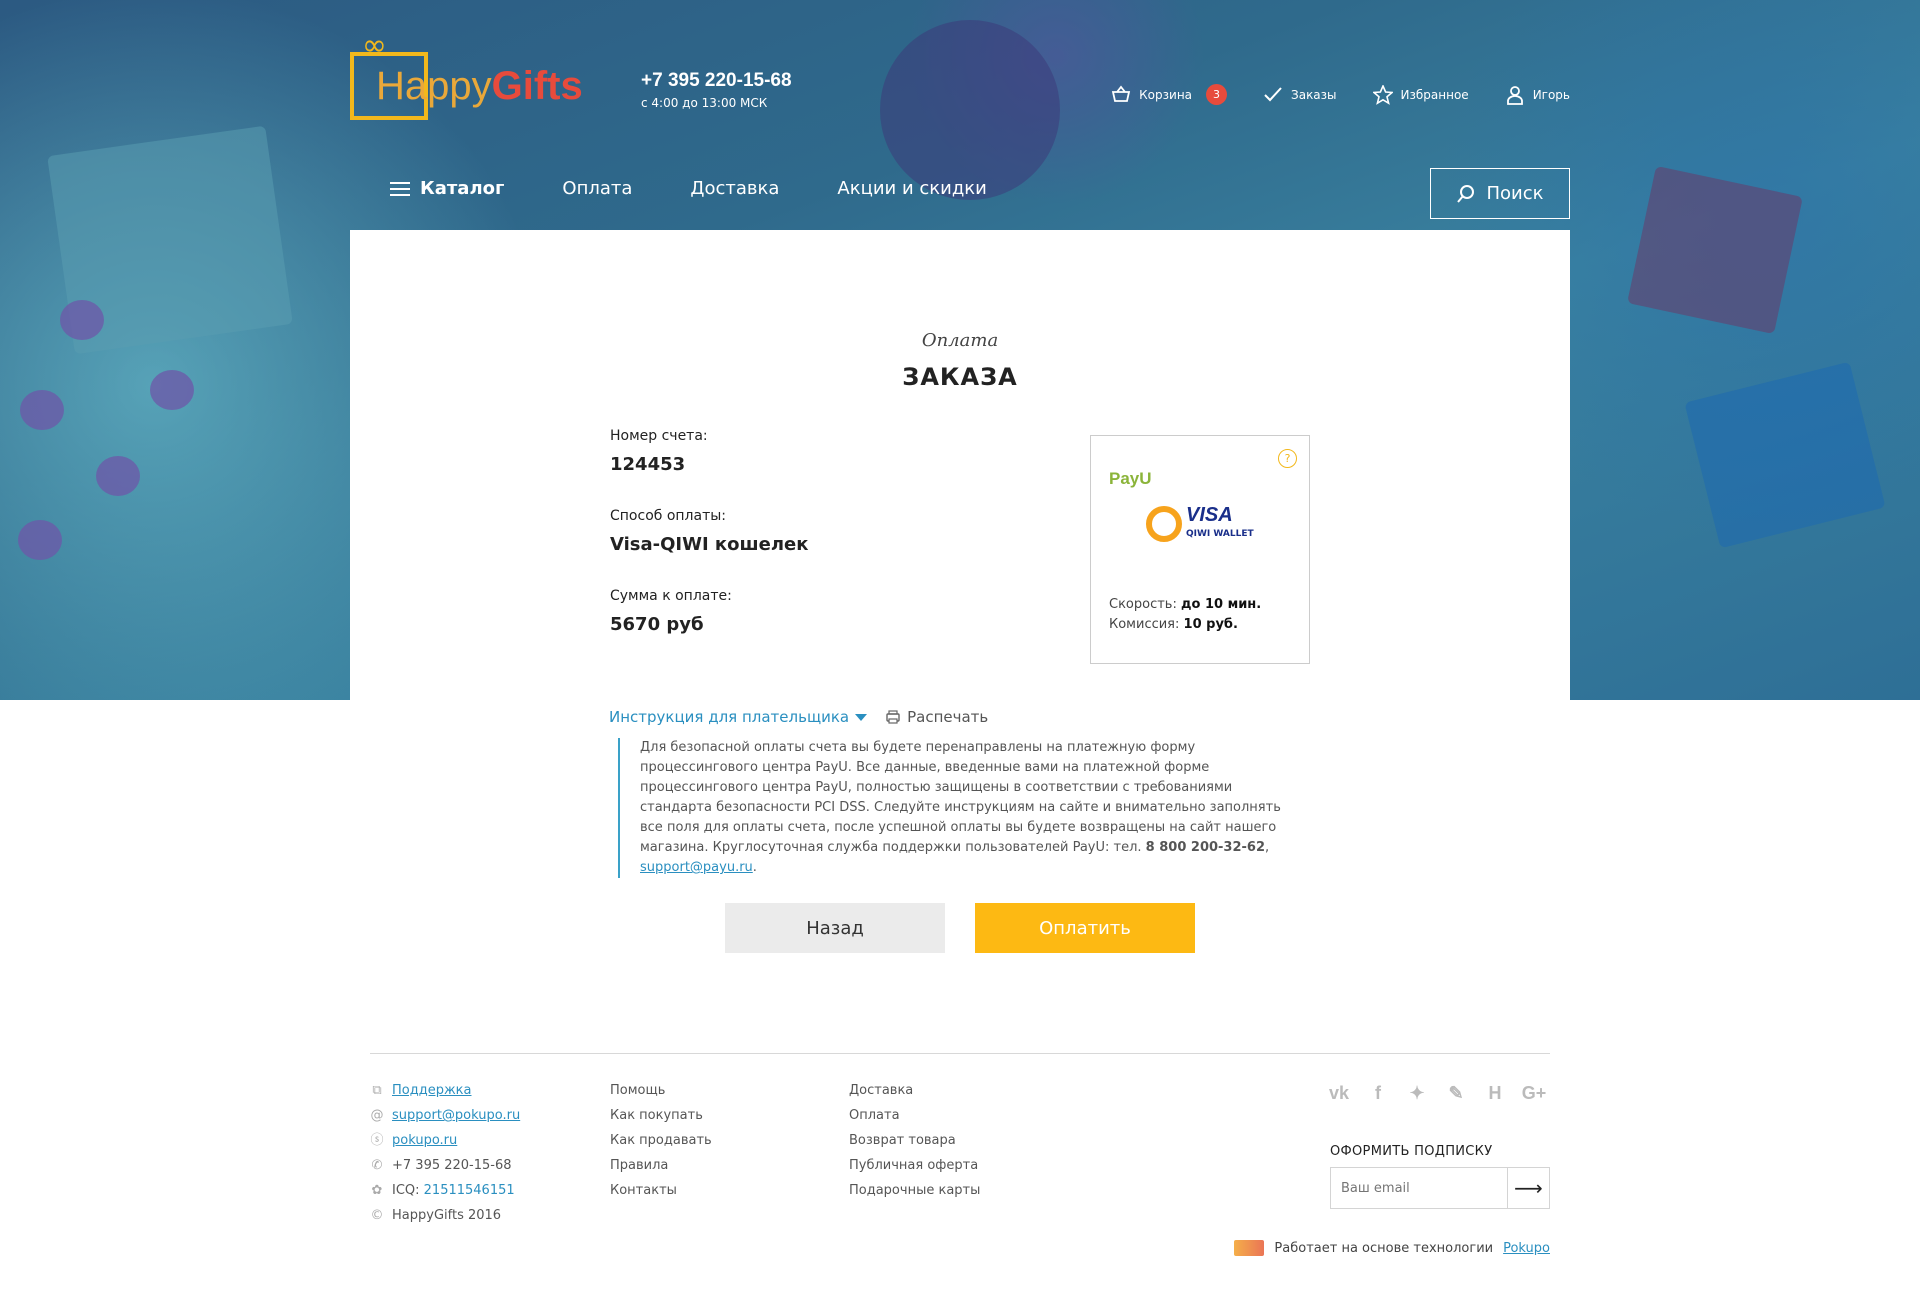  Describe the element at coordinates (709, 544) in the screenshot. I see `payment-method-value: Visa-QIWI кошелек` at that location.